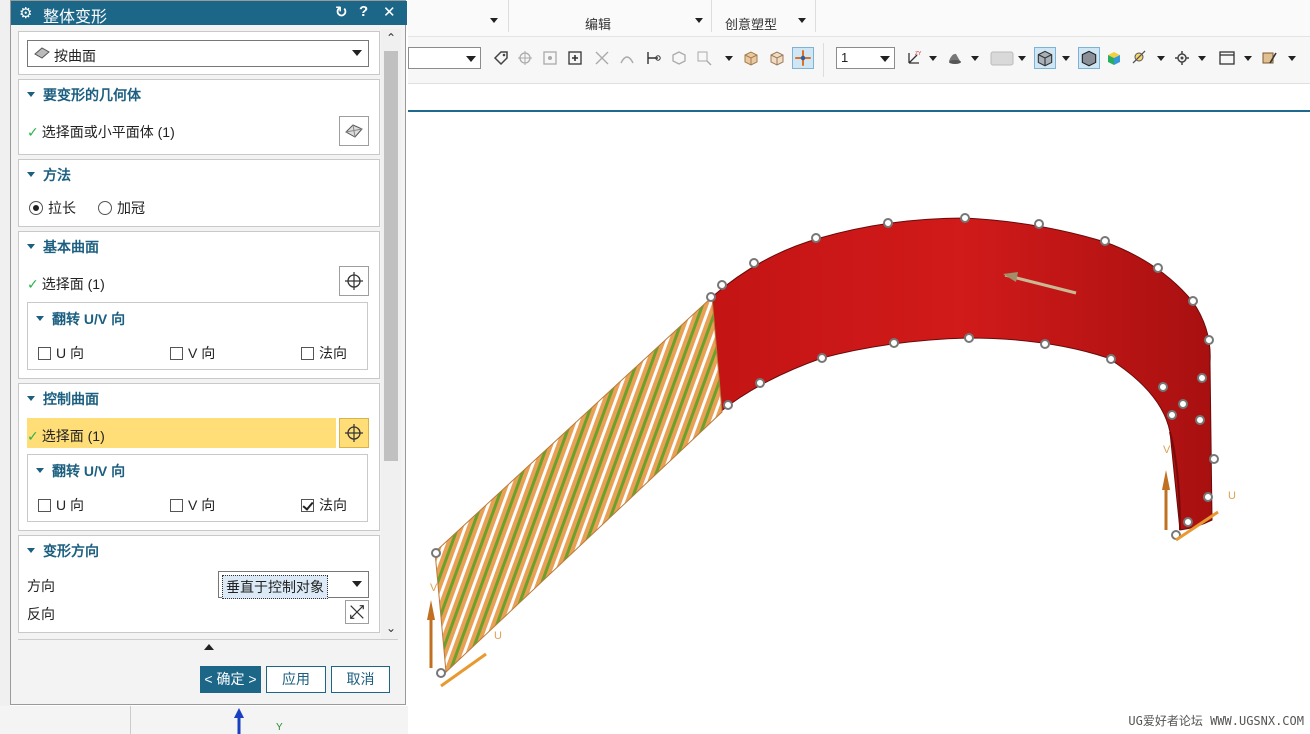 This screenshot has width=1310, height=734. I want to click on reverse-icon, so click(357, 612).